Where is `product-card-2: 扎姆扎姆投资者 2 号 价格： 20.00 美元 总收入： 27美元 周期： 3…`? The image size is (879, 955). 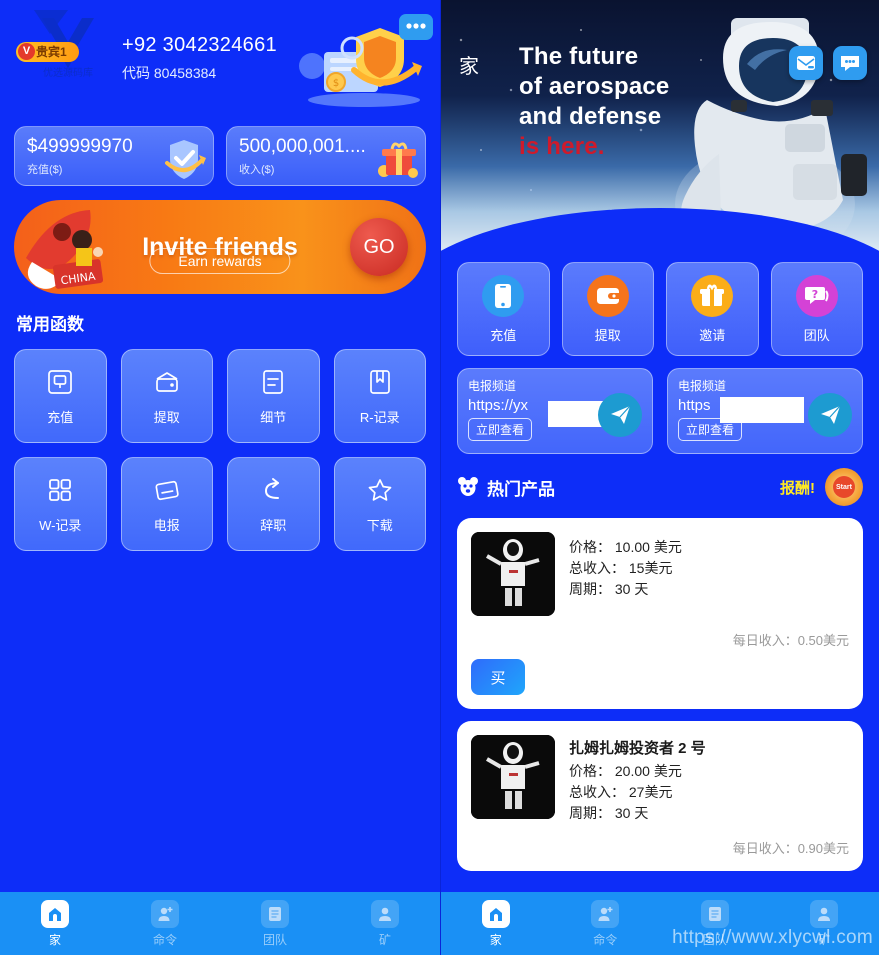 product-card-2: 扎姆扎姆投资者 2 号 价格： 20.00 美元 总收入： 27美元 周期： 3… is located at coordinates (660, 796).